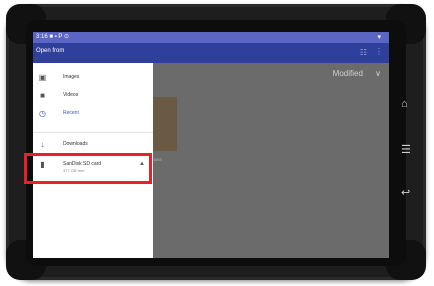  What do you see at coordinates (363, 52) in the screenshot?
I see `grid-view-icon: ☷` at bounding box center [363, 52].